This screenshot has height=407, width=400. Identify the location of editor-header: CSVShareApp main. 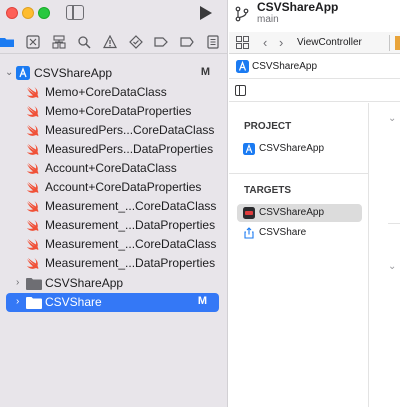
(314, 14).